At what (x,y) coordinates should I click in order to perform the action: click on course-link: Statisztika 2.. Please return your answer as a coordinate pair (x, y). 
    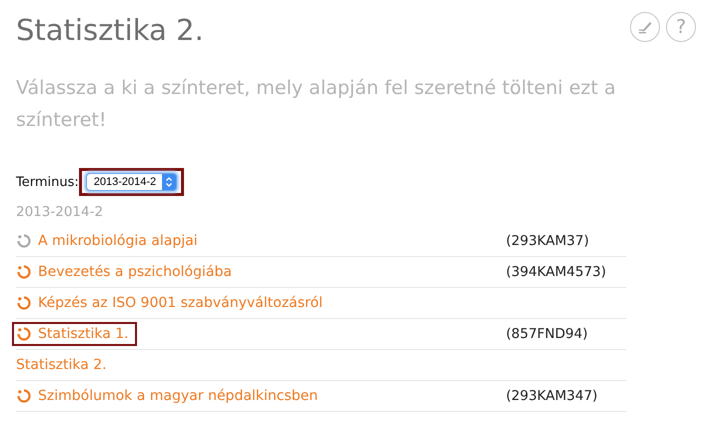
    Looking at the image, I should click on (61, 365).